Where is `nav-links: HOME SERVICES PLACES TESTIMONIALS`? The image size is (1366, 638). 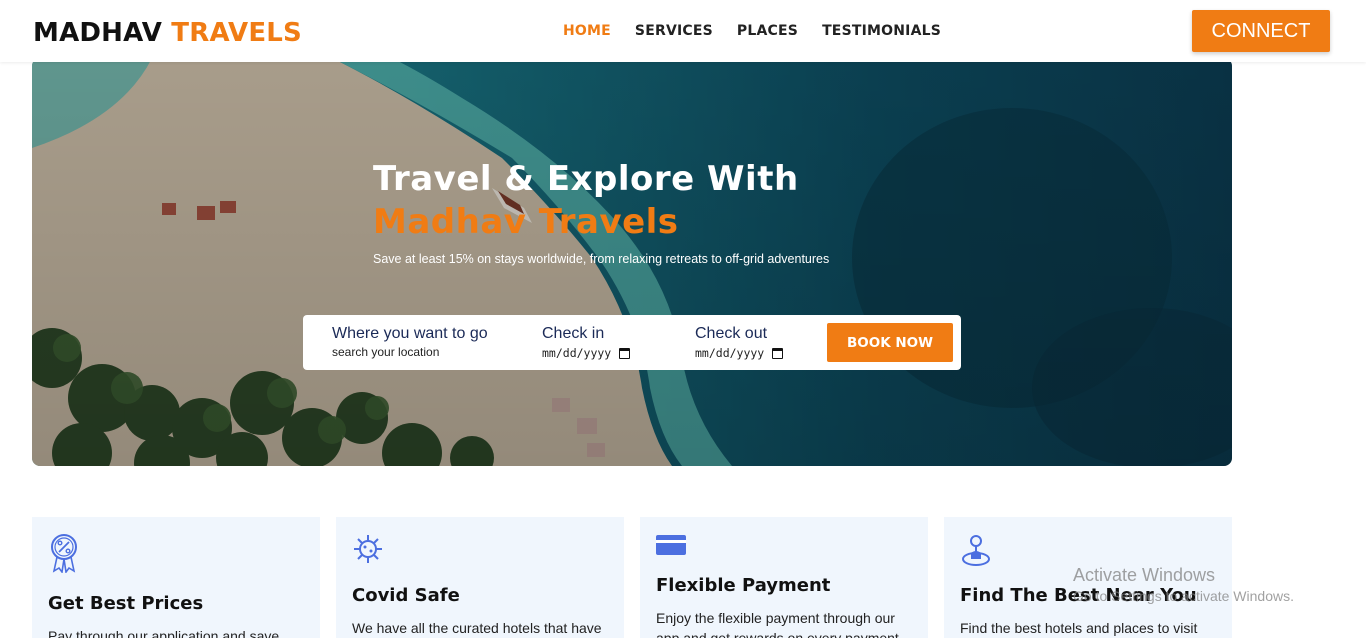
nav-links: HOME SERVICES PLACES TESTIMONIALS is located at coordinates (752, 31).